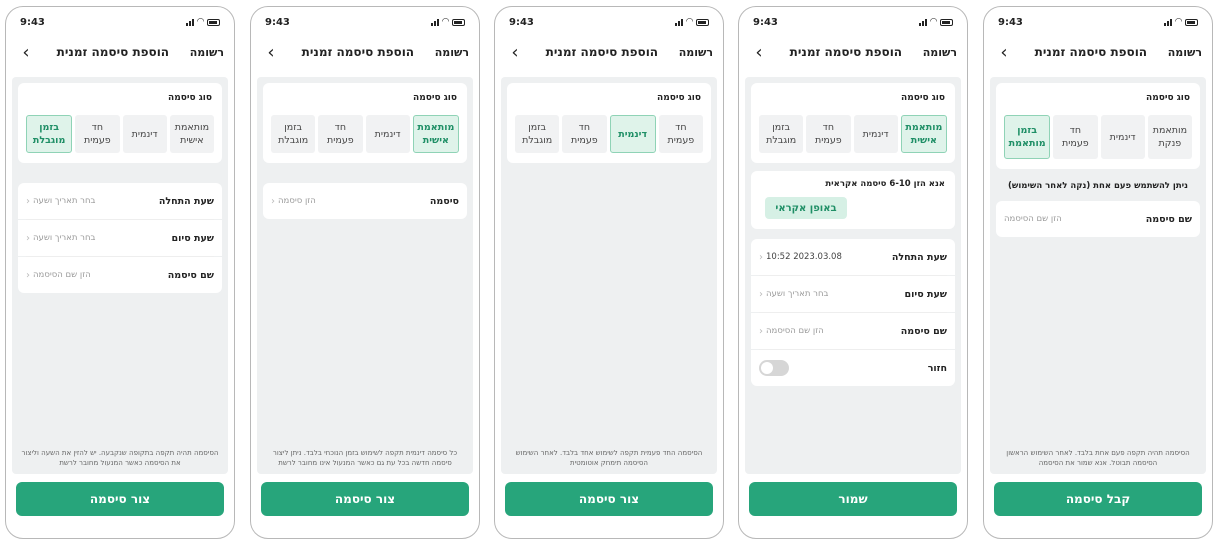 Image resolution: width=1213 pixels, height=543 pixels. Describe the element at coordinates (923, 331) in the screenshot. I see `password-name-label: שם סיסמה` at that location.